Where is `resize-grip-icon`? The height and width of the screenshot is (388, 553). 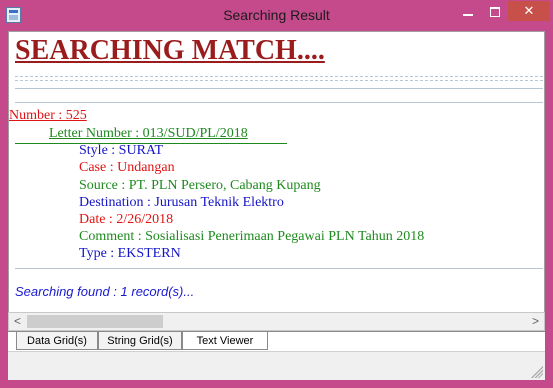
resize-grip-icon is located at coordinates (537, 372).